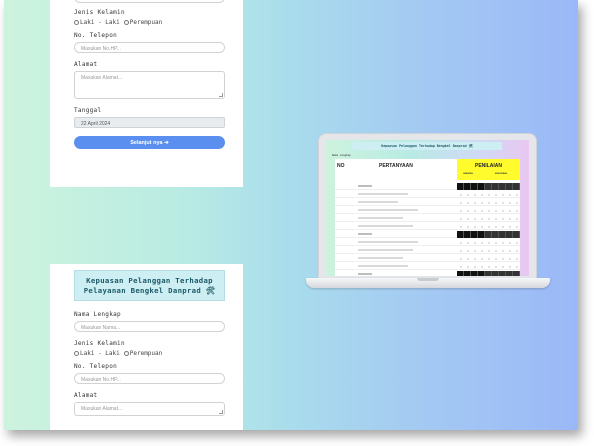  Describe the element at coordinates (488, 166) in the screenshot. I see `rating-header-label: PENILAIAN` at that location.